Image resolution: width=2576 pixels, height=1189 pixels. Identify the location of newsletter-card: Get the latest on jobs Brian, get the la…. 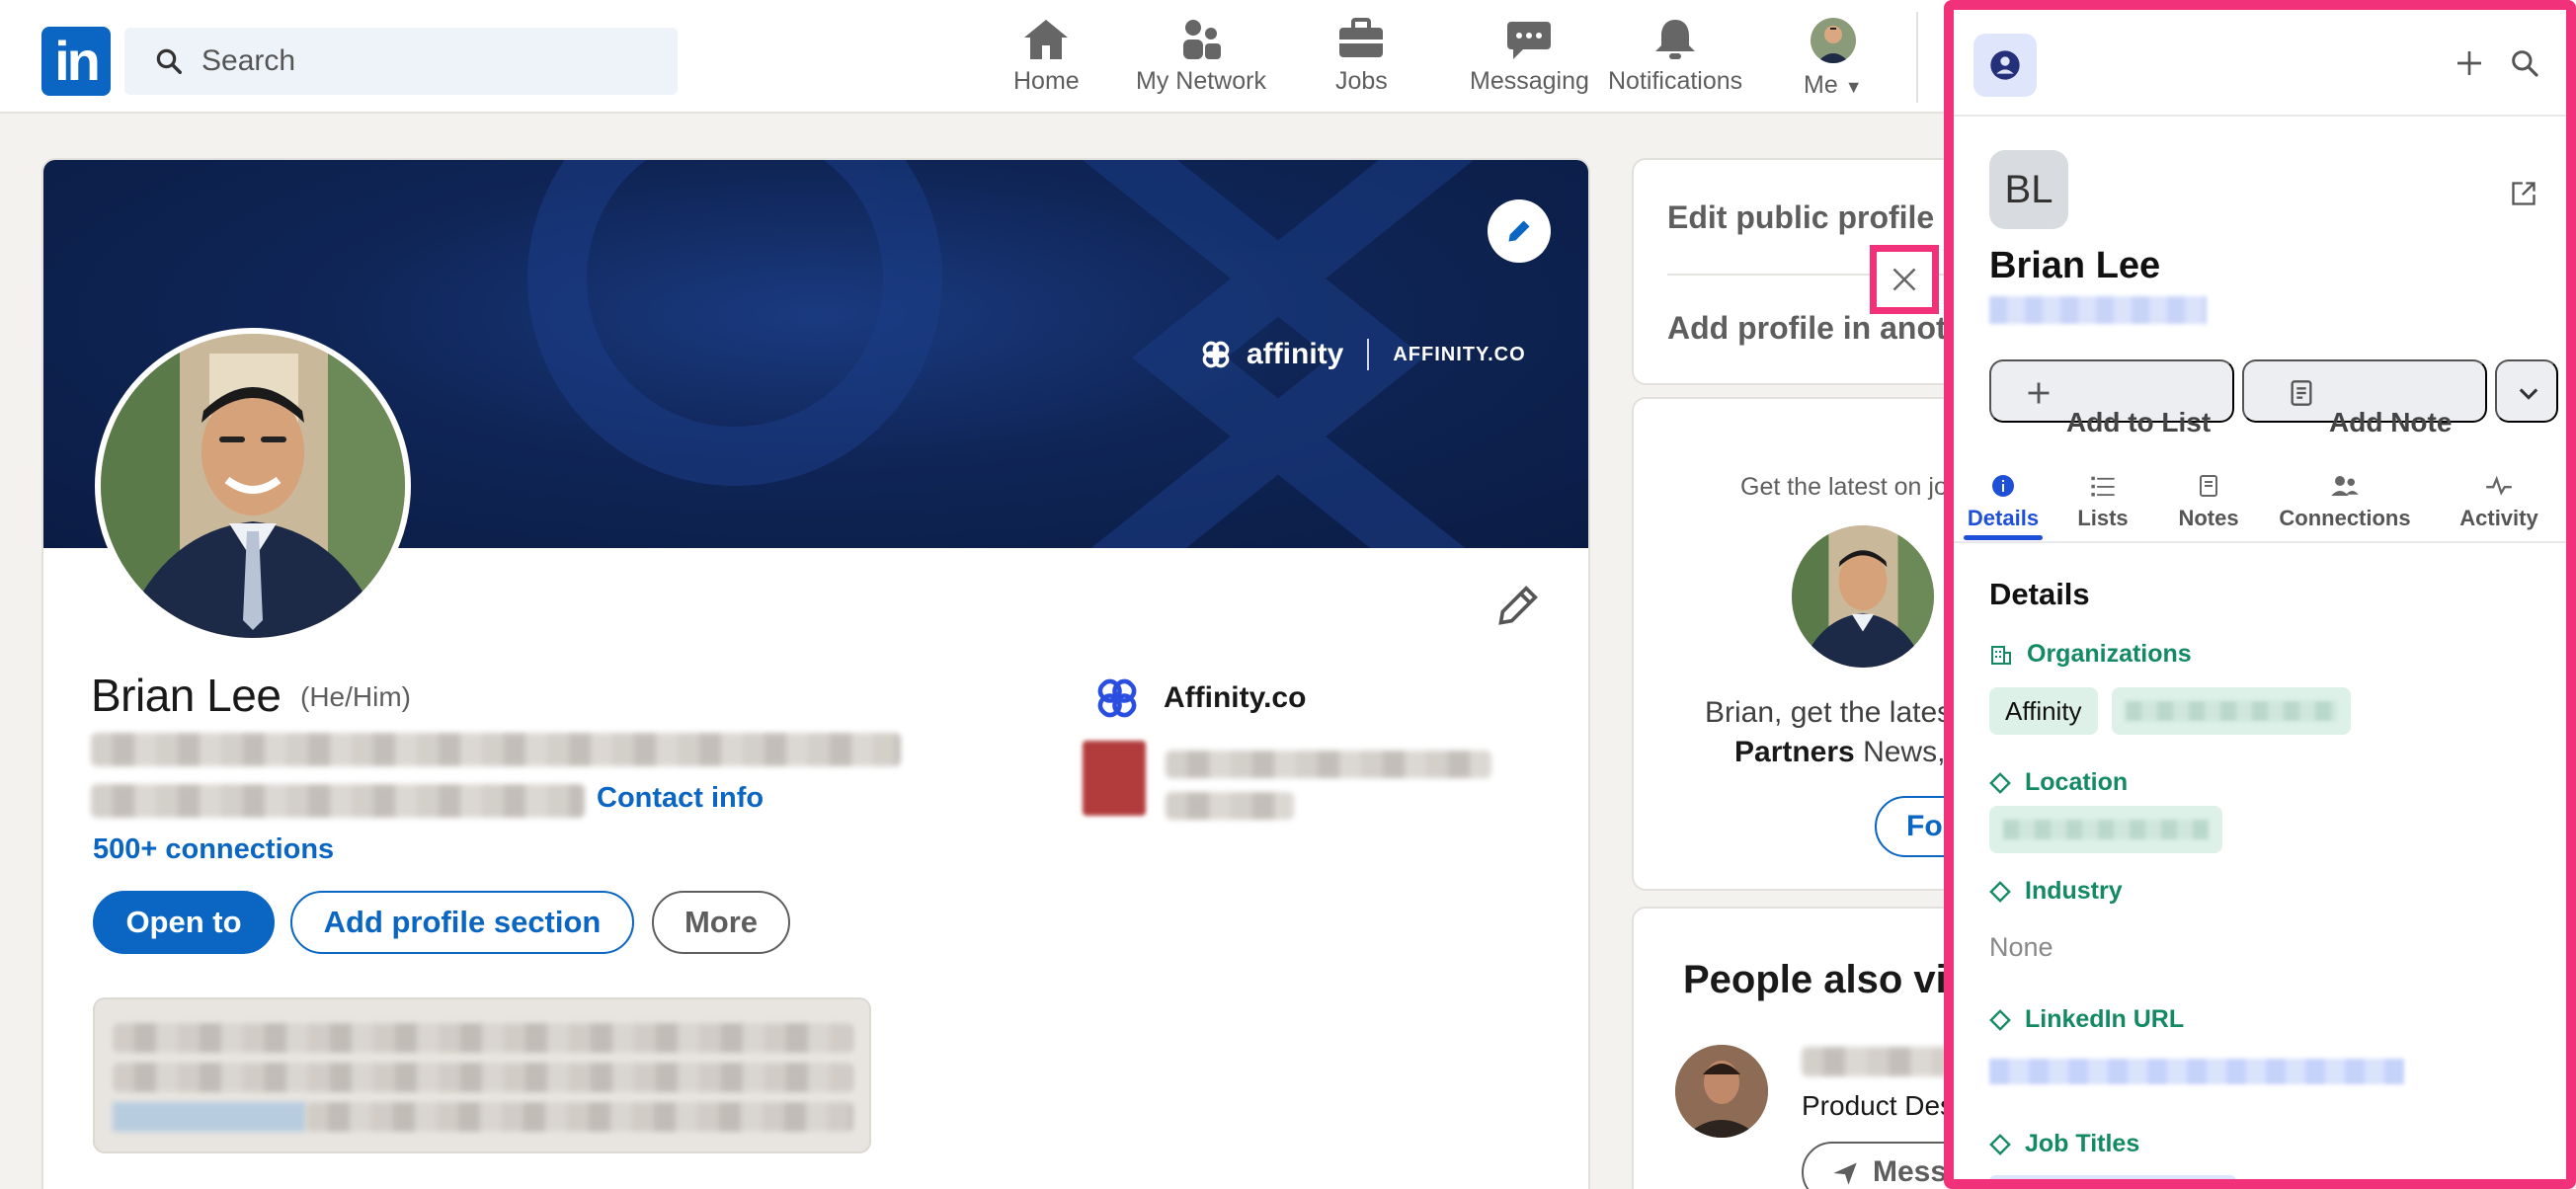
(1809, 644).